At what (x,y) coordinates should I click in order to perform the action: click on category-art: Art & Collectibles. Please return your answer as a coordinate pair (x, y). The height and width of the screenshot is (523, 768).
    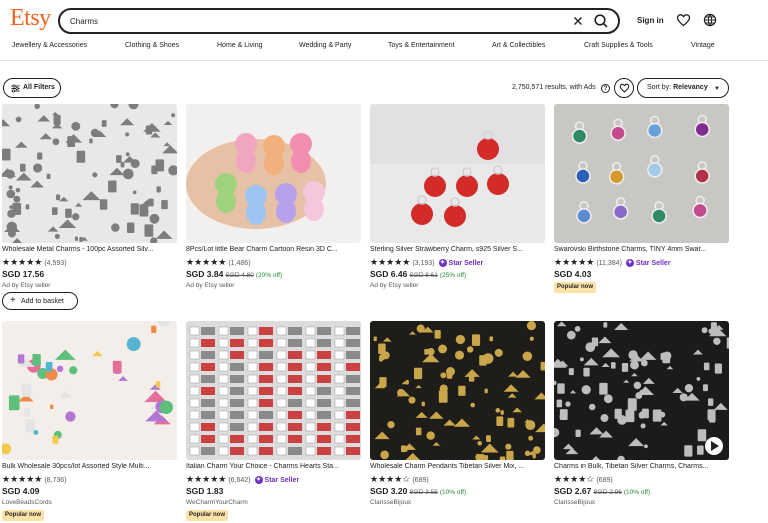
    Looking at the image, I should click on (518, 45).